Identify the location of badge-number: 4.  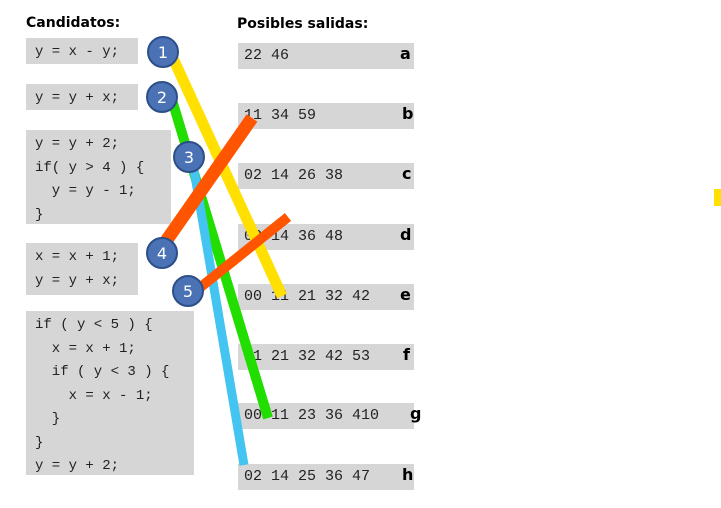
(162, 253).